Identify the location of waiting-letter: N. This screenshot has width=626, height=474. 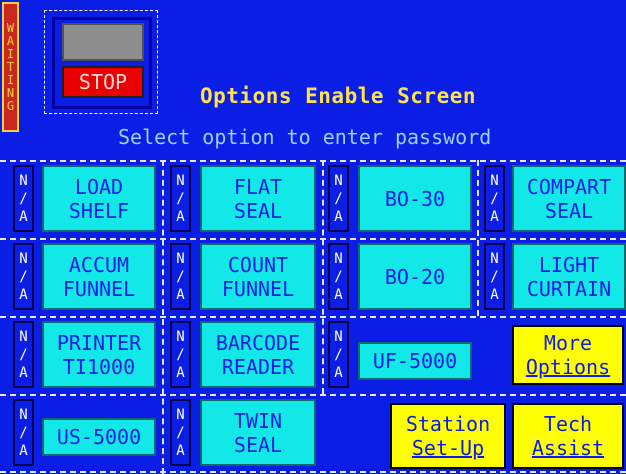
(10, 92).